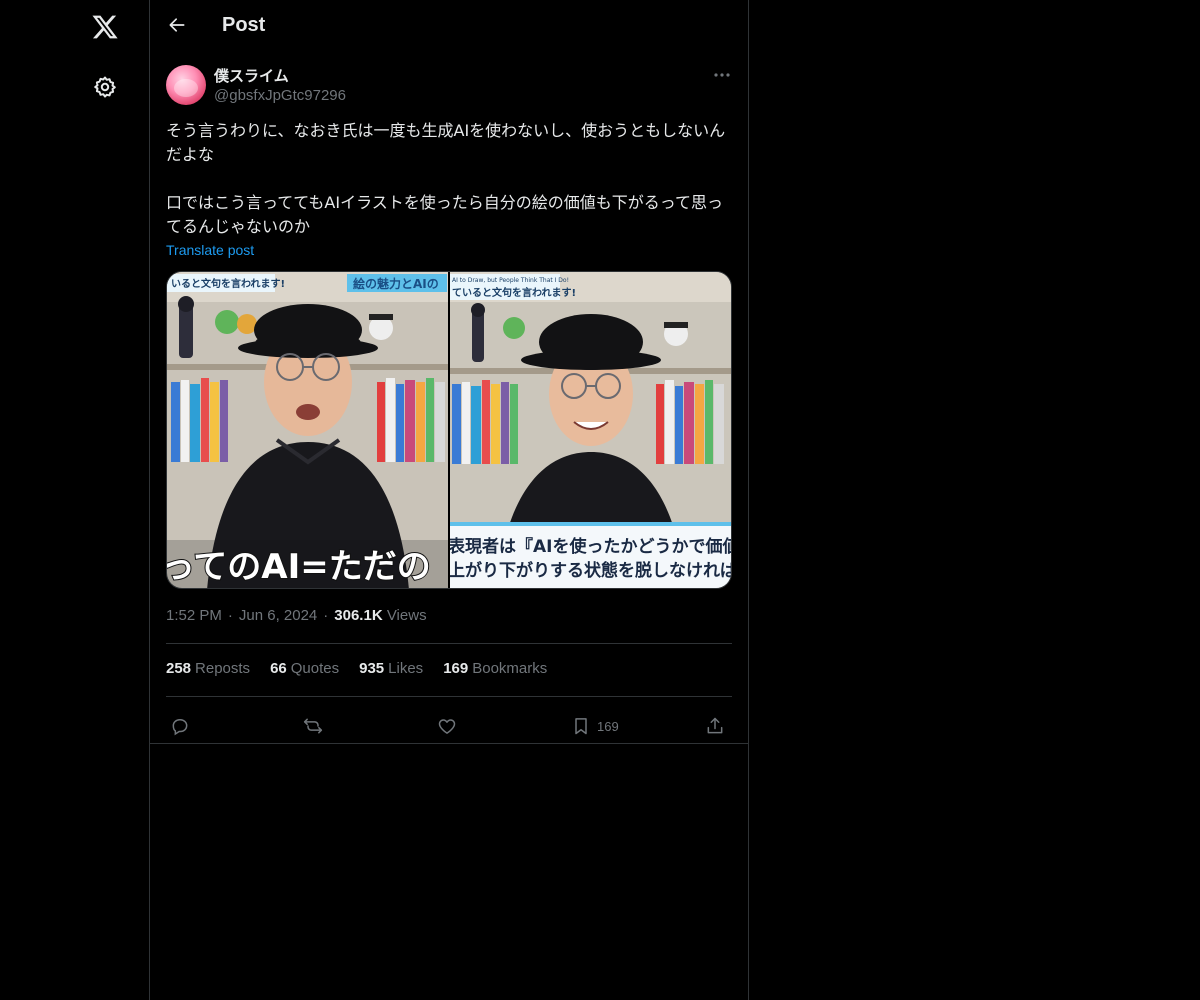 Image resolution: width=1200 pixels, height=1000 pixels. Describe the element at coordinates (315, 668) in the screenshot. I see `quotes-label: Quotes` at that location.